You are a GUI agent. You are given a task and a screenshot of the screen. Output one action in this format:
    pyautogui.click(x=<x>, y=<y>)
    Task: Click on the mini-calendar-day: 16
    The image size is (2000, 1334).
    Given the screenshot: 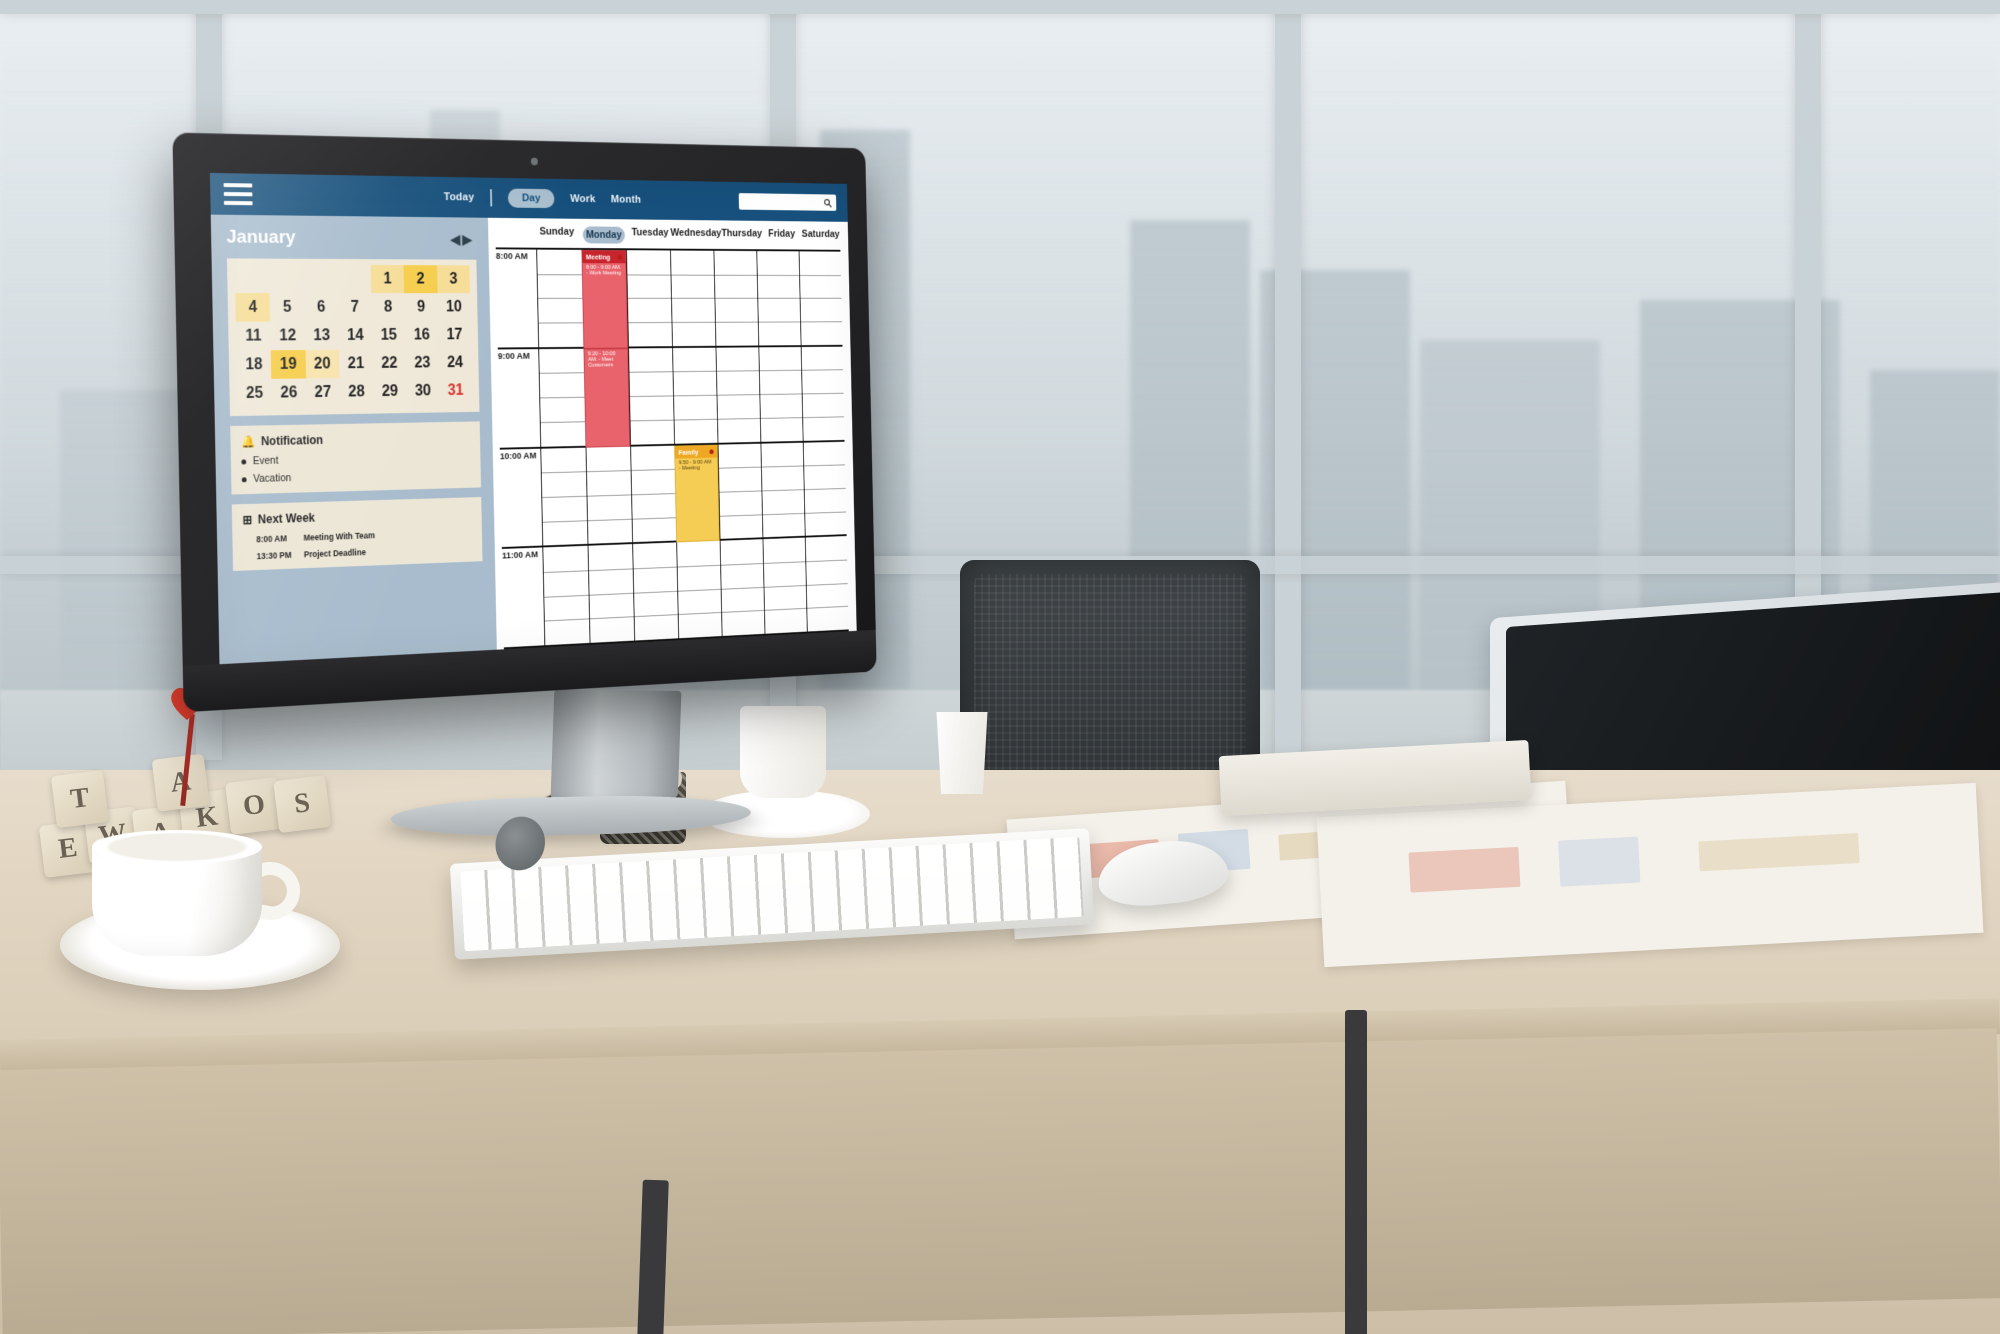 What is the action you would take?
    pyautogui.click(x=421, y=335)
    